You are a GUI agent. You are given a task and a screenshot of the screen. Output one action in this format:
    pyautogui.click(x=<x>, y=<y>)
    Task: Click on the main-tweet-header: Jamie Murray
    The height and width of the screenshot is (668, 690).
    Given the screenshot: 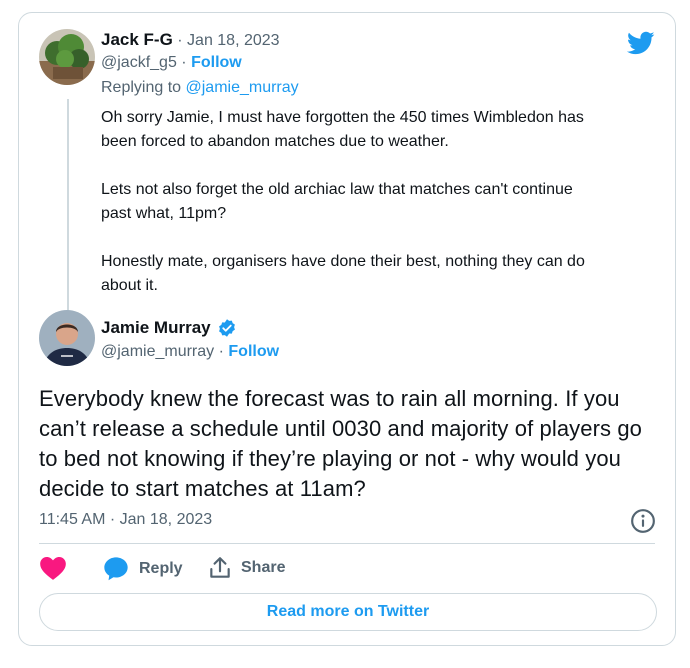 What is the action you would take?
    pyautogui.click(x=169, y=328)
    